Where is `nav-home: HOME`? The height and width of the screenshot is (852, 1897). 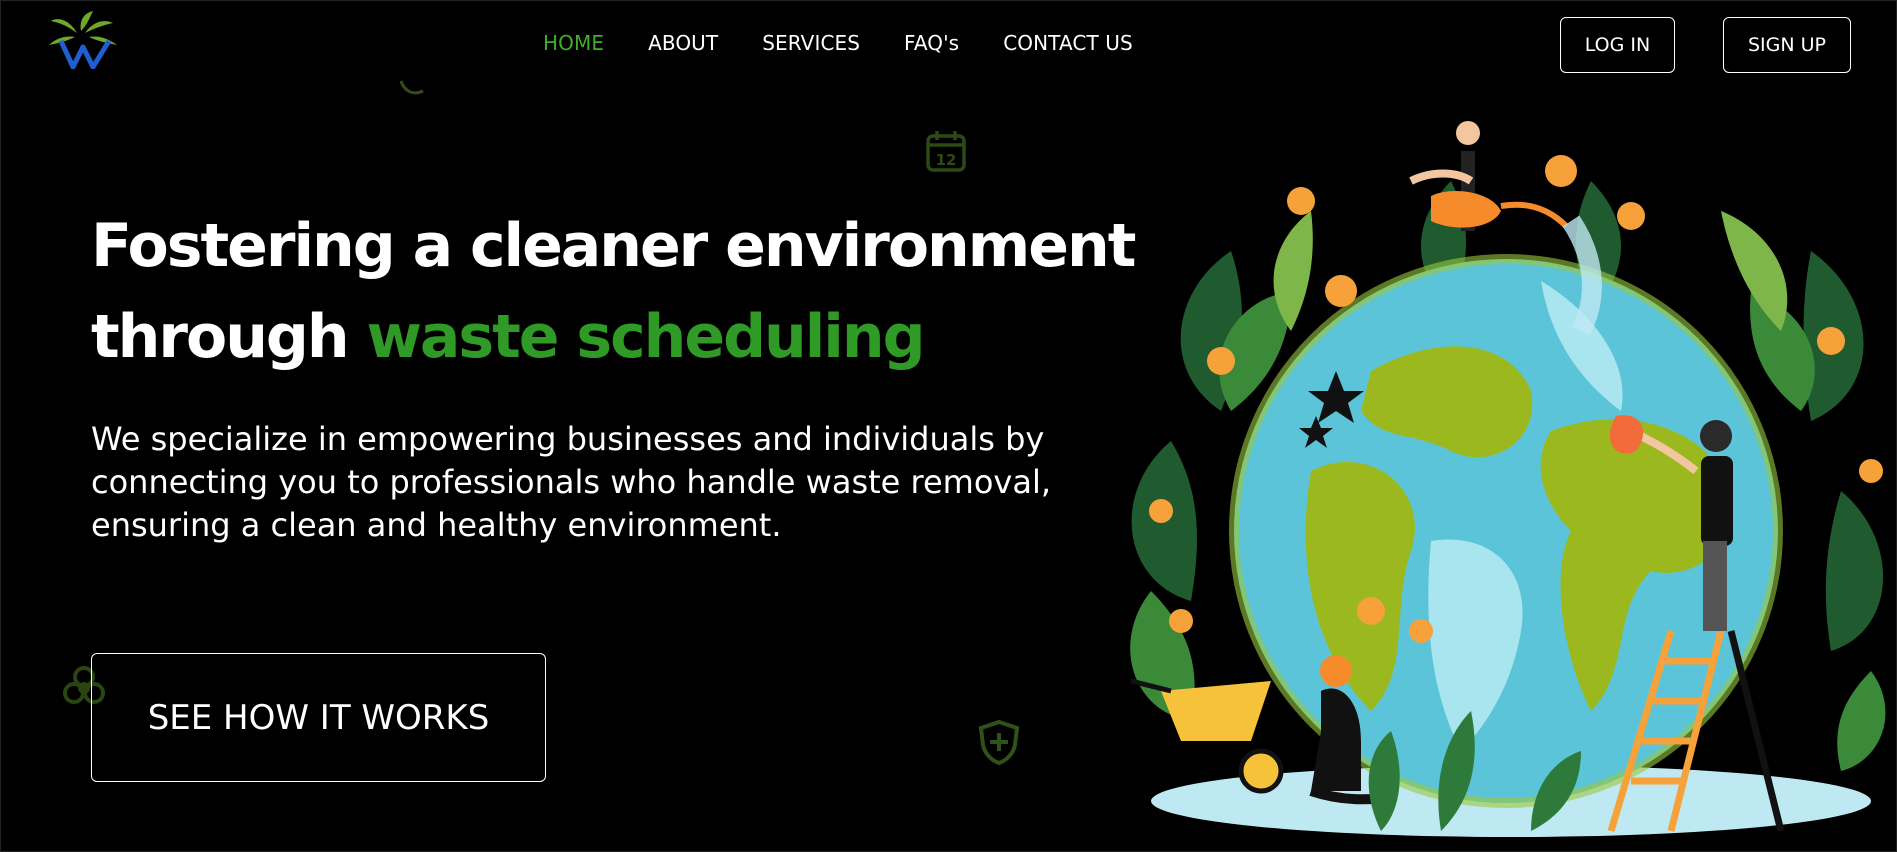 nav-home: HOME is located at coordinates (573, 43).